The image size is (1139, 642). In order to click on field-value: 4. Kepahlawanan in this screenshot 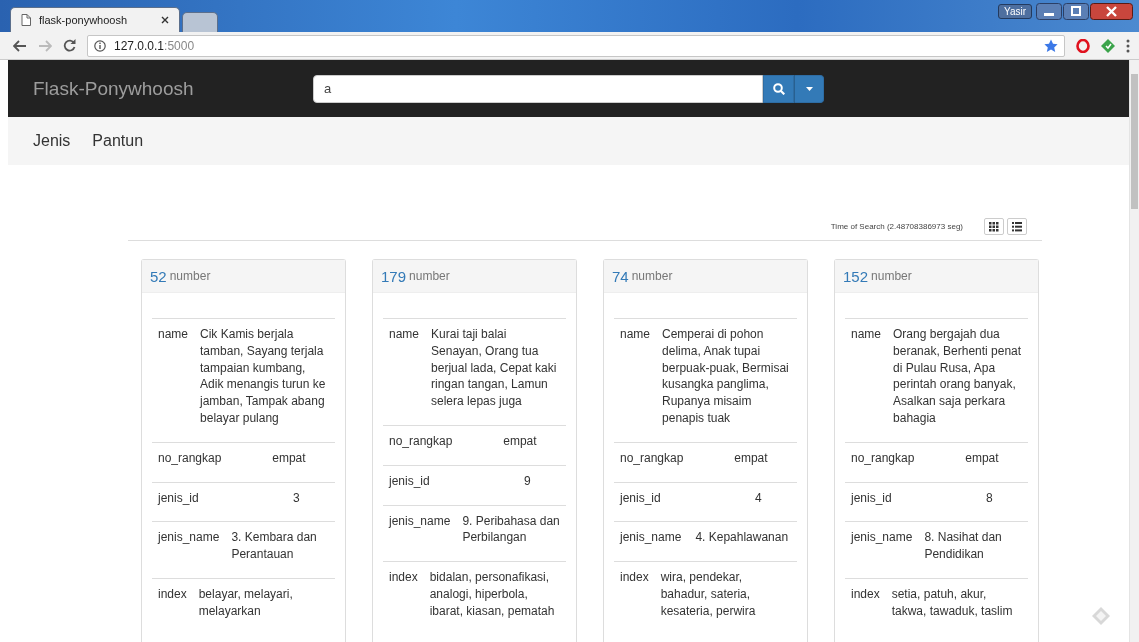, I will do `click(743, 541)`.